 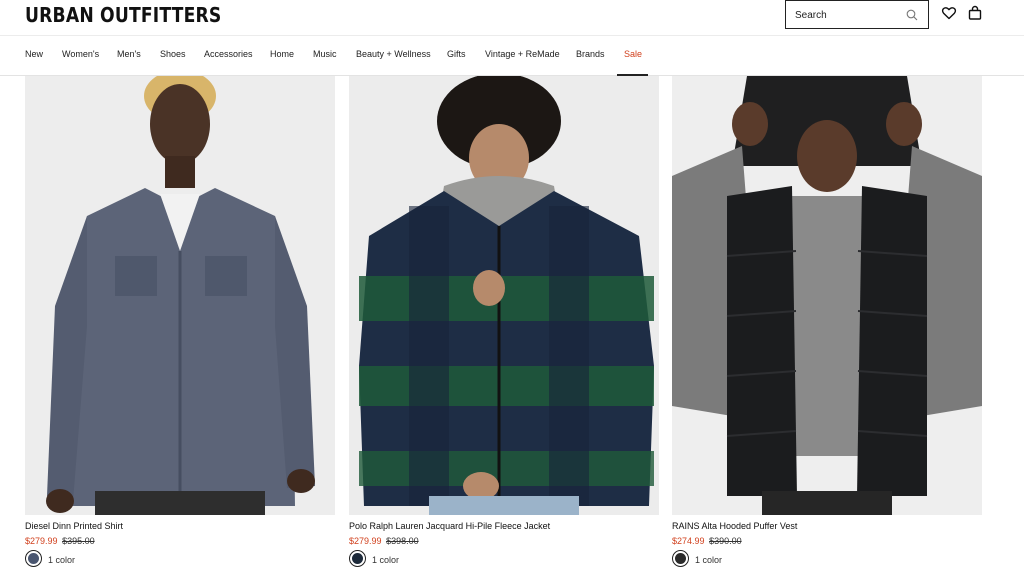 I want to click on nav-item-new: New, so click(x=34, y=54).